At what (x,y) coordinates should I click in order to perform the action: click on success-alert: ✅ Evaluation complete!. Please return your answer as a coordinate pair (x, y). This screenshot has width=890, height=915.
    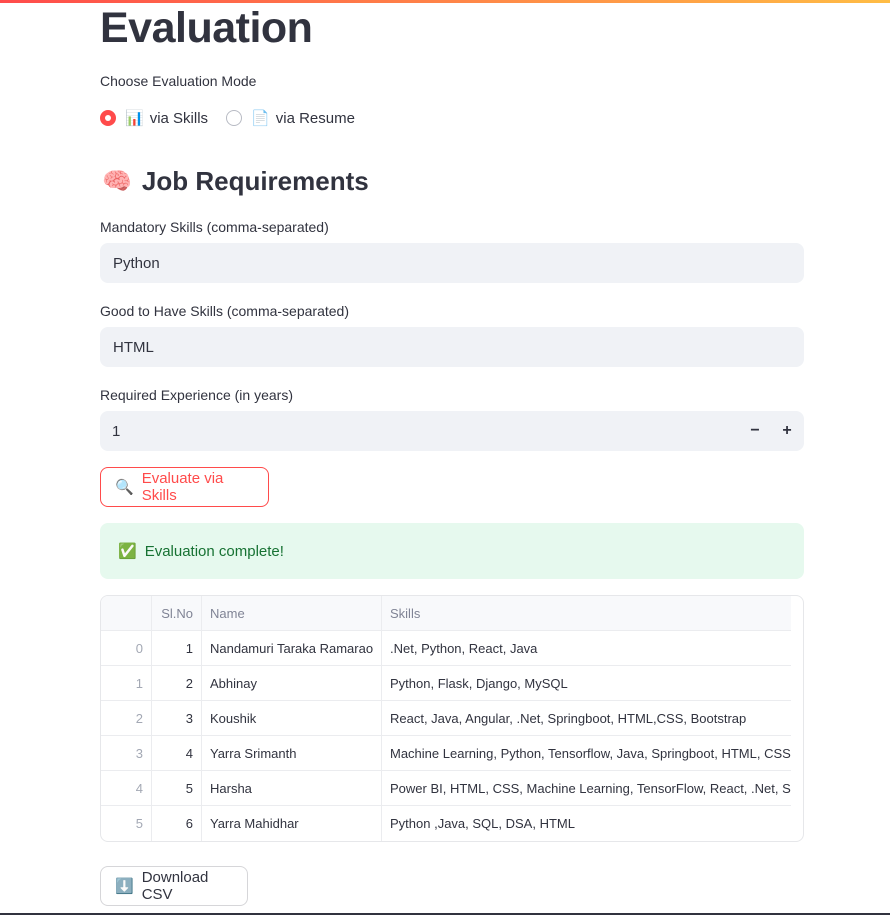
    Looking at the image, I should click on (452, 551).